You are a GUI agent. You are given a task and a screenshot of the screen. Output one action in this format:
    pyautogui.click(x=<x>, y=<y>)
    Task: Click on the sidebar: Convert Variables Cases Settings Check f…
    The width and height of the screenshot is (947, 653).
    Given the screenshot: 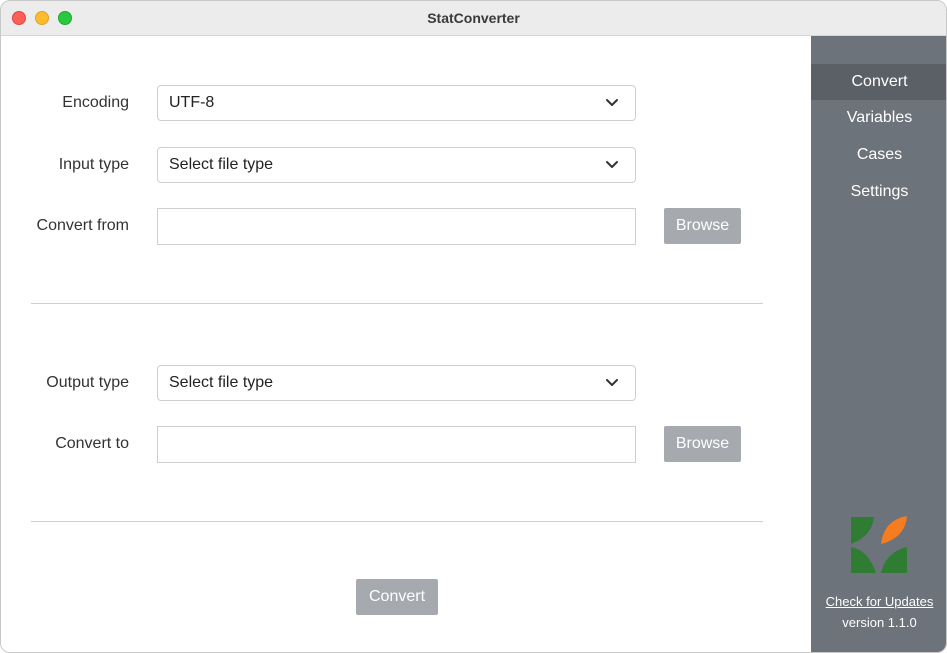 What is the action you would take?
    pyautogui.click(x=878, y=344)
    